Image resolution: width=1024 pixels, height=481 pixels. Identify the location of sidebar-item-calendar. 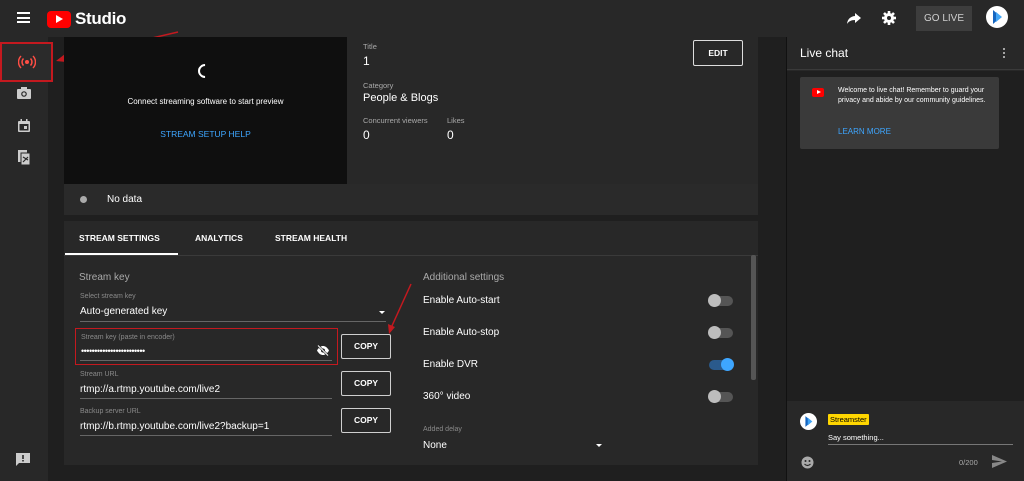
(24, 125).